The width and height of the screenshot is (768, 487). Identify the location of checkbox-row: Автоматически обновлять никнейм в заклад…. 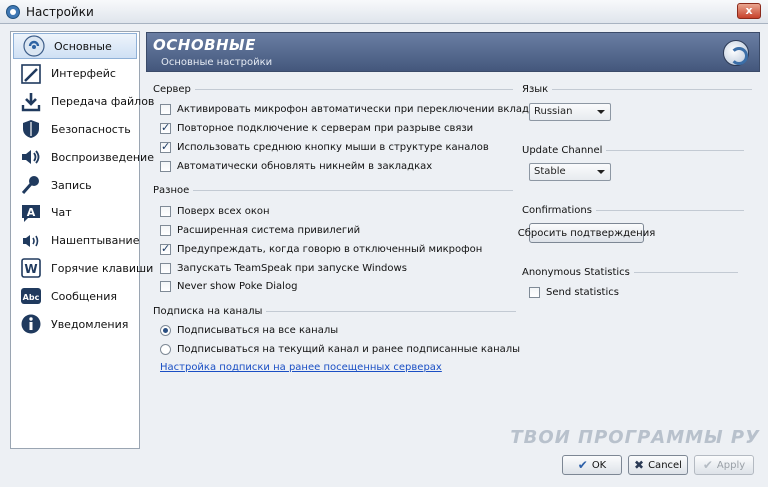
(296, 166).